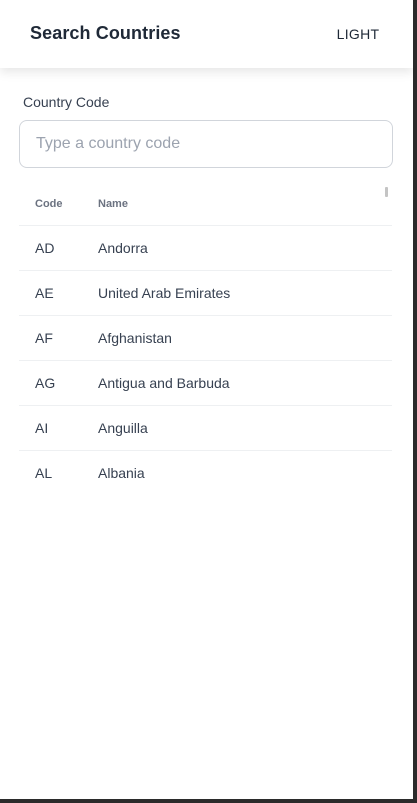  What do you see at coordinates (245, 293) in the screenshot?
I see `cell-name: United Arab Emirates` at bounding box center [245, 293].